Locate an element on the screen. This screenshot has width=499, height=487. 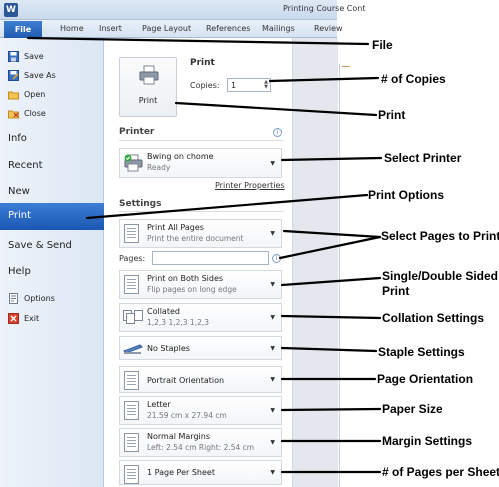
annotation-copies: # of Copies is located at coordinates (413, 79).